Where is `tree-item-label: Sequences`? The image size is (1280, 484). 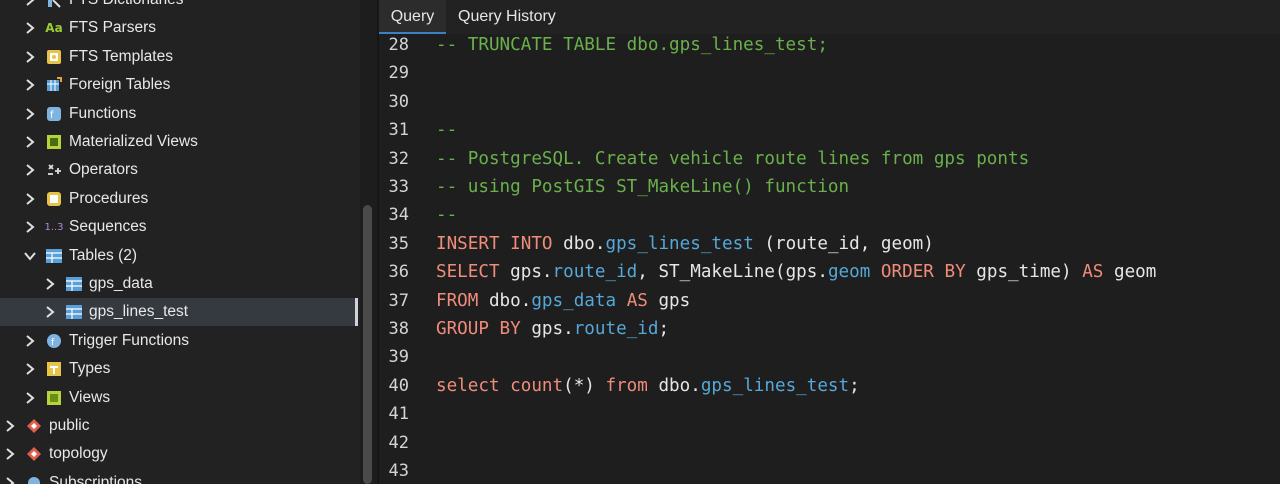
tree-item-label: Sequences is located at coordinates (108, 227).